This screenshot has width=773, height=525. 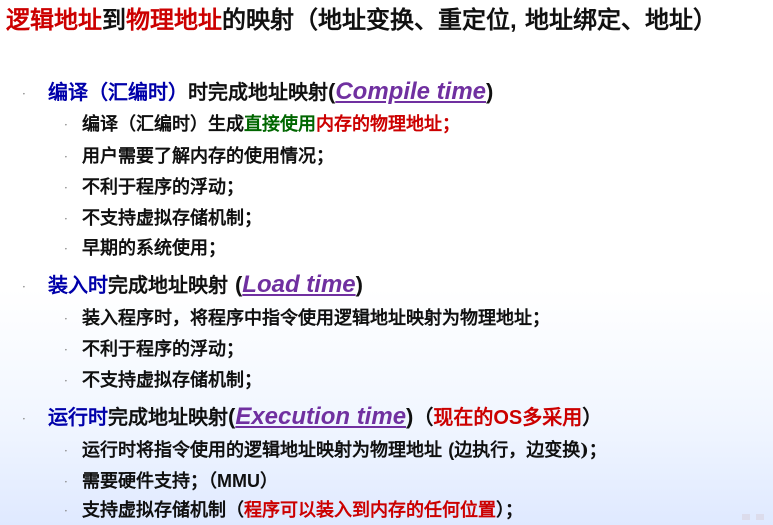 What do you see at coordinates (149, 481) in the screenshot?
I see `item-text: 需要硬件支持；（` at bounding box center [149, 481].